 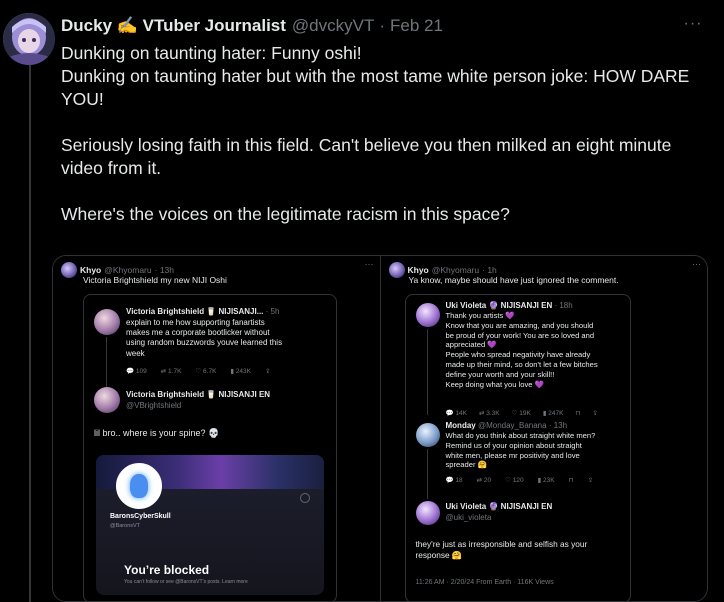 I want to click on handle: @dvckyVT, so click(x=333, y=26).